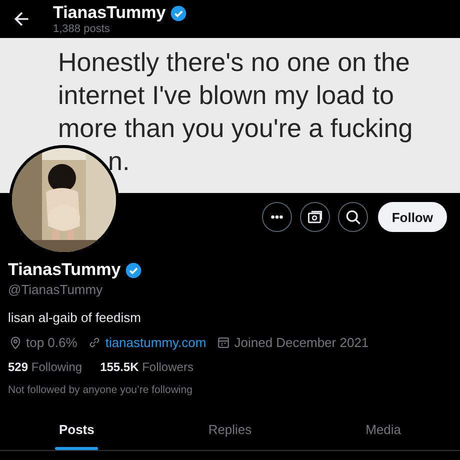 This screenshot has width=460, height=460. I want to click on subscribe-button, so click(315, 217).